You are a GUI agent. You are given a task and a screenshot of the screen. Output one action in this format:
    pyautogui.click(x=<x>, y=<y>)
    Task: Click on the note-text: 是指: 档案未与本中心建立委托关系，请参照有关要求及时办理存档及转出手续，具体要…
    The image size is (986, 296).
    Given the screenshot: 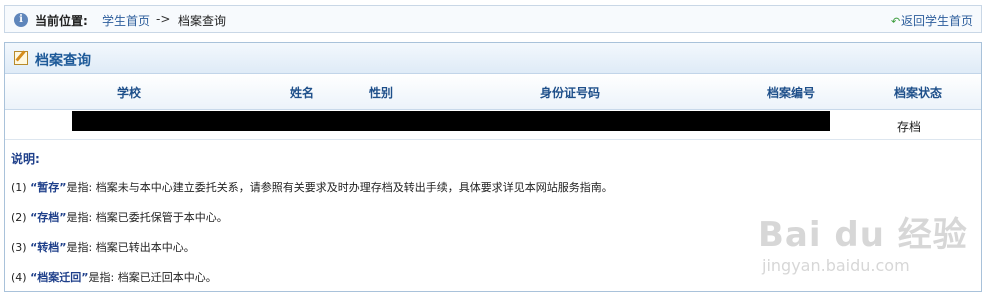 What is the action you would take?
    pyautogui.click(x=339, y=187)
    